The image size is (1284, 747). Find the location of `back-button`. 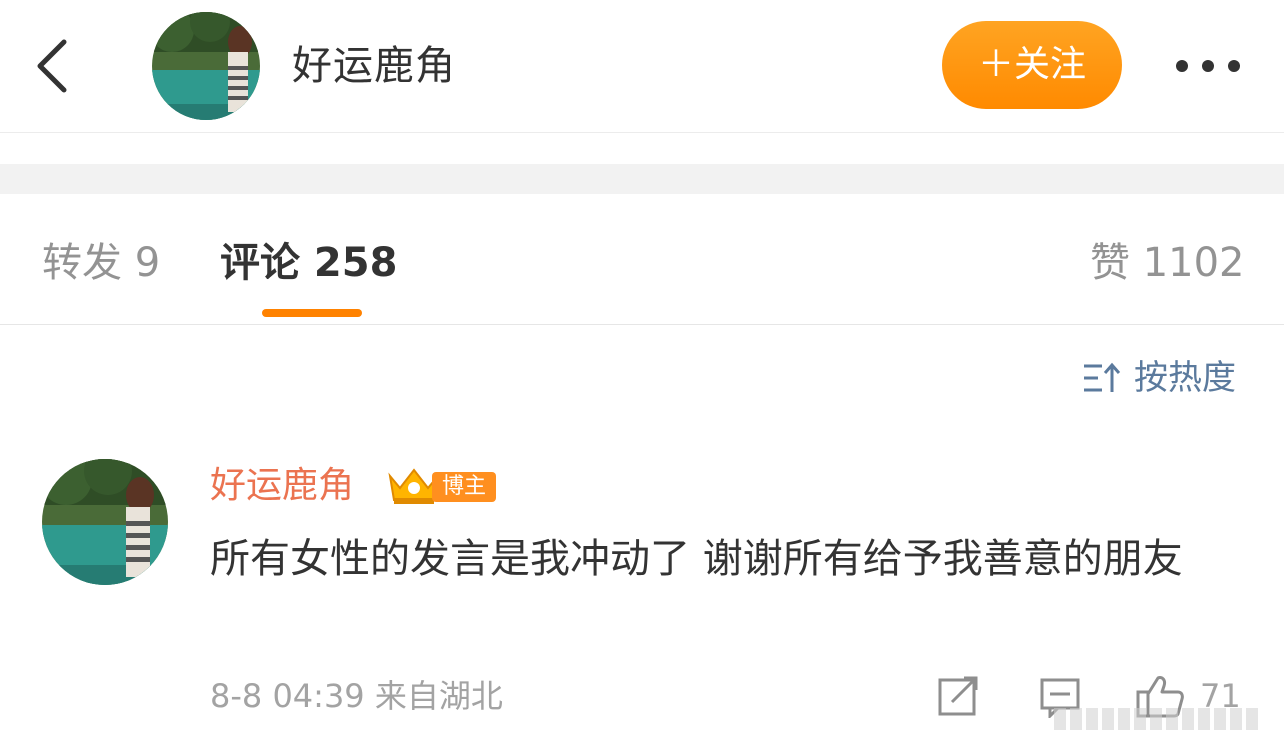

back-button is located at coordinates (54, 66).